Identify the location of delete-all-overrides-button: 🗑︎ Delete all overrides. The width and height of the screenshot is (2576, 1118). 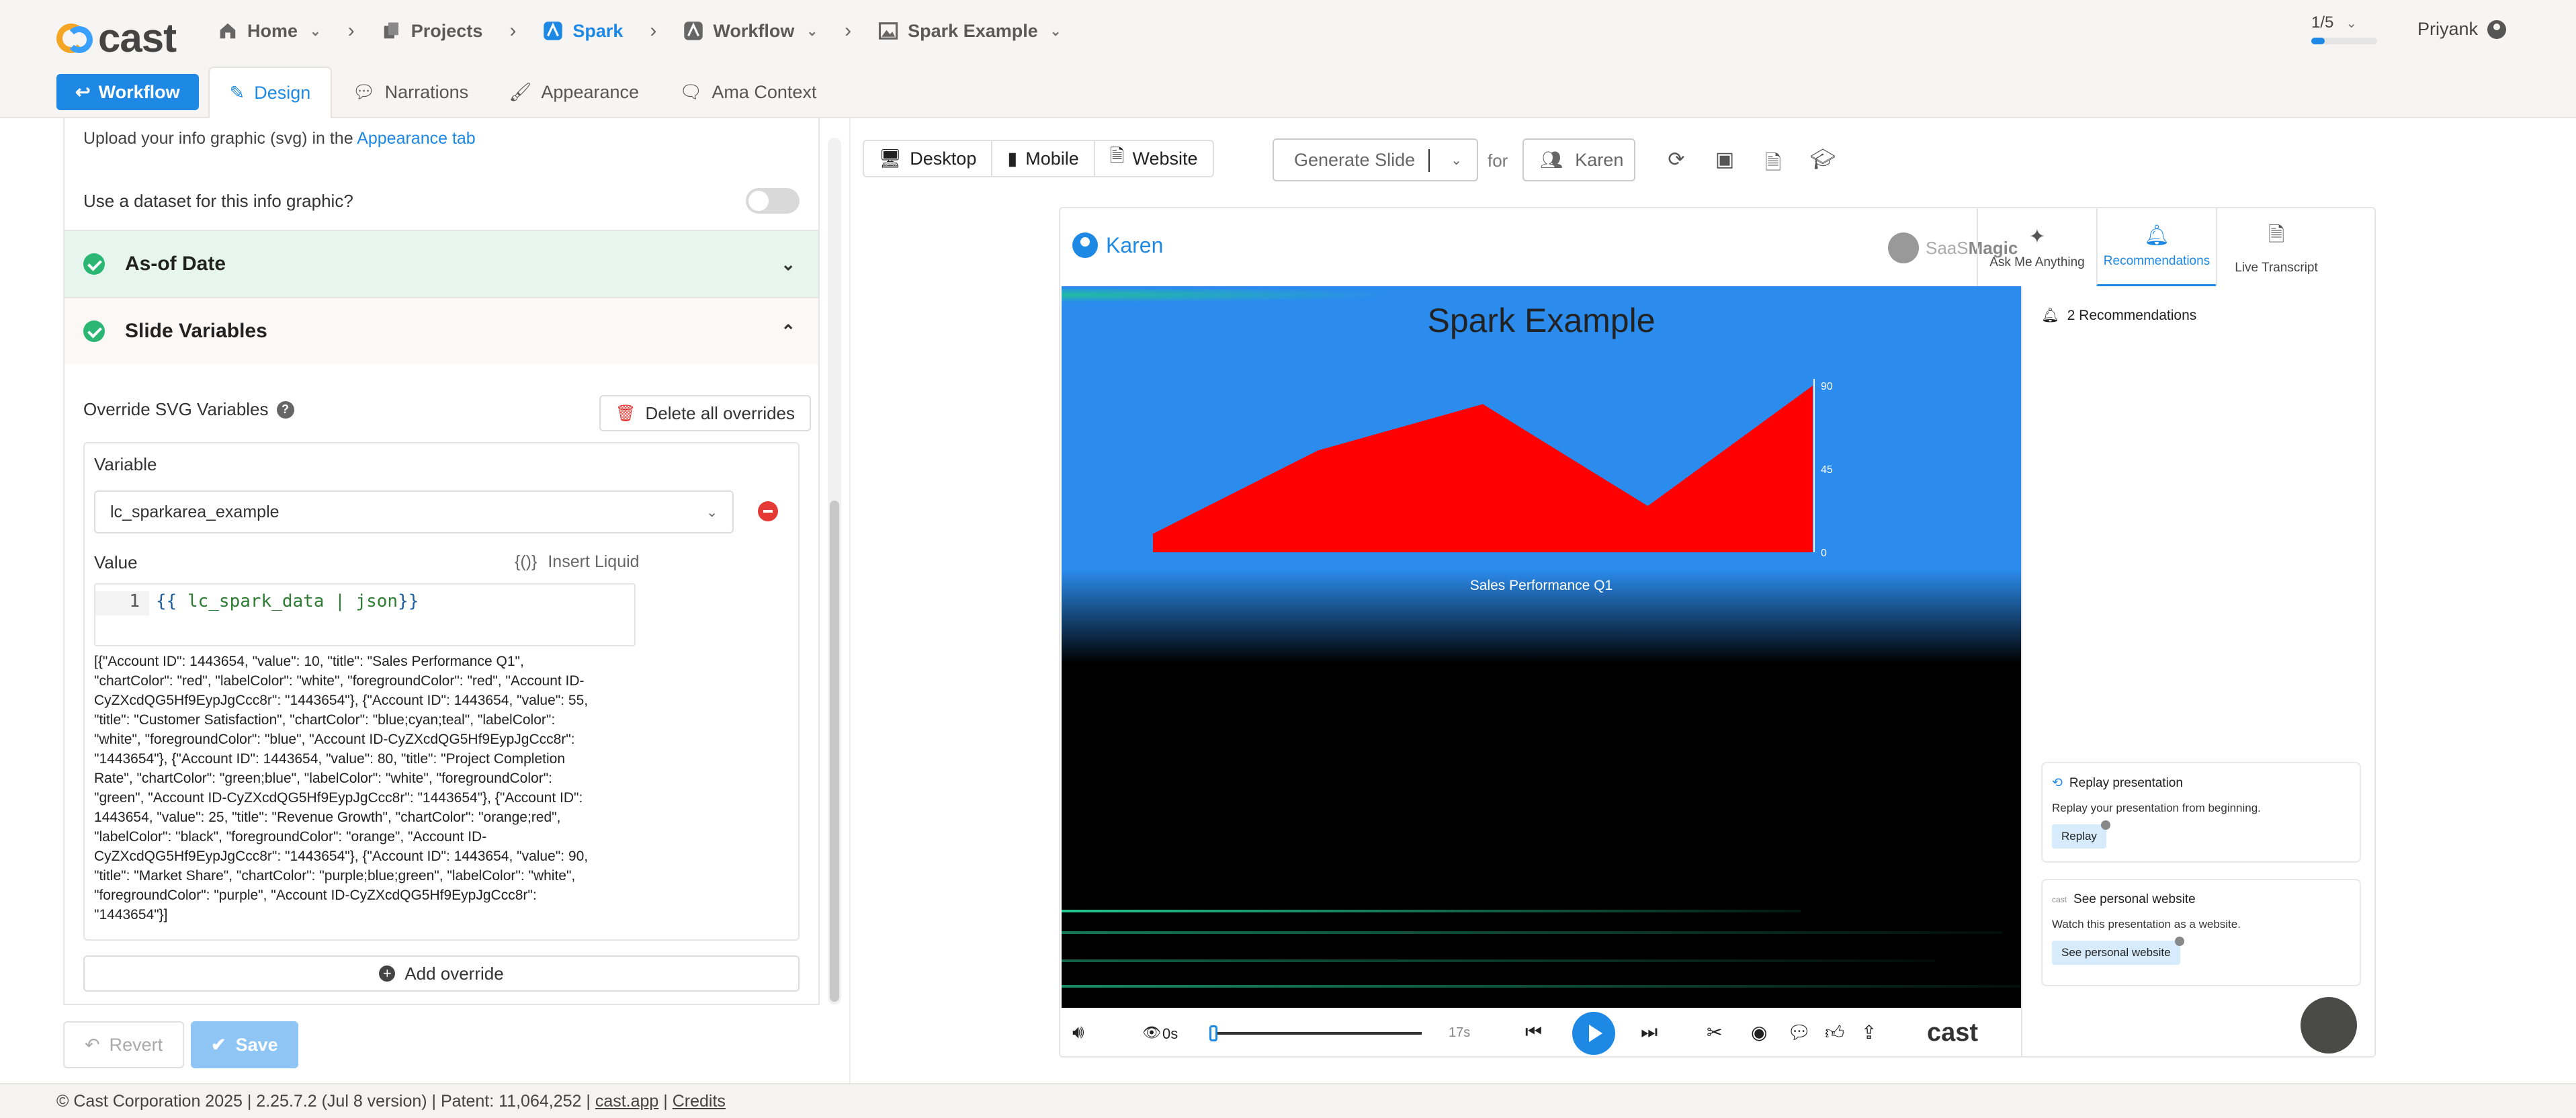
(705, 413).